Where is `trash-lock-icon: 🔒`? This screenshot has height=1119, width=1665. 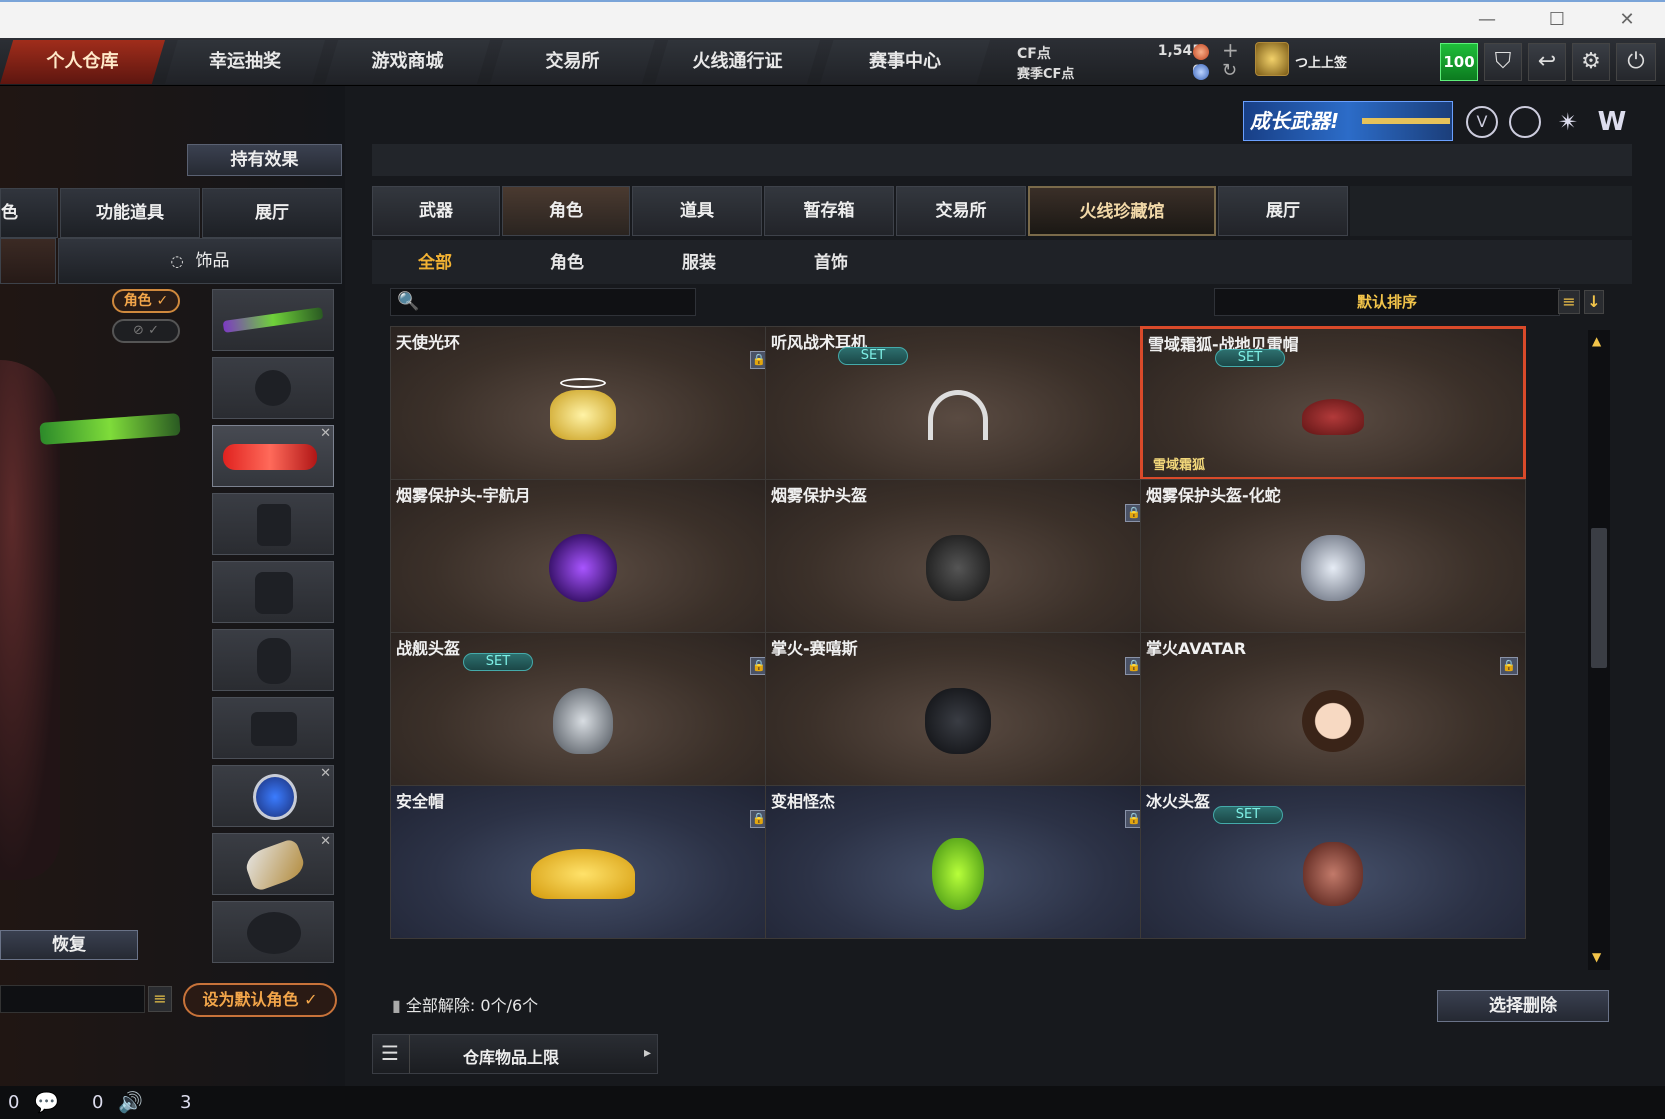
trash-lock-icon: 🔒 is located at coordinates (1509, 666).